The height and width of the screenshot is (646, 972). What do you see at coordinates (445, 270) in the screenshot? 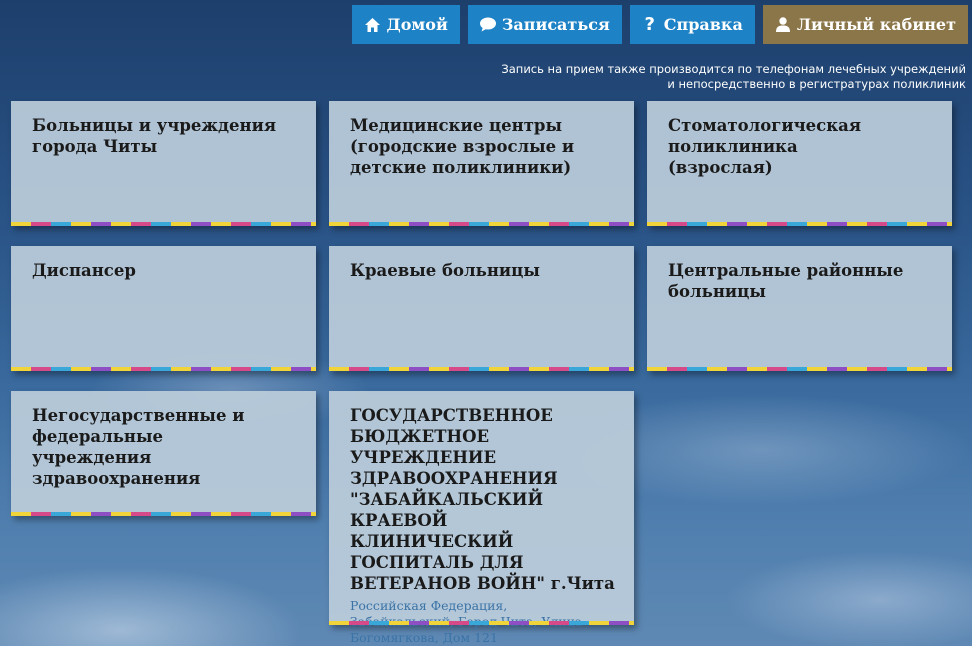
I see `tile-title: Краевые больницы` at bounding box center [445, 270].